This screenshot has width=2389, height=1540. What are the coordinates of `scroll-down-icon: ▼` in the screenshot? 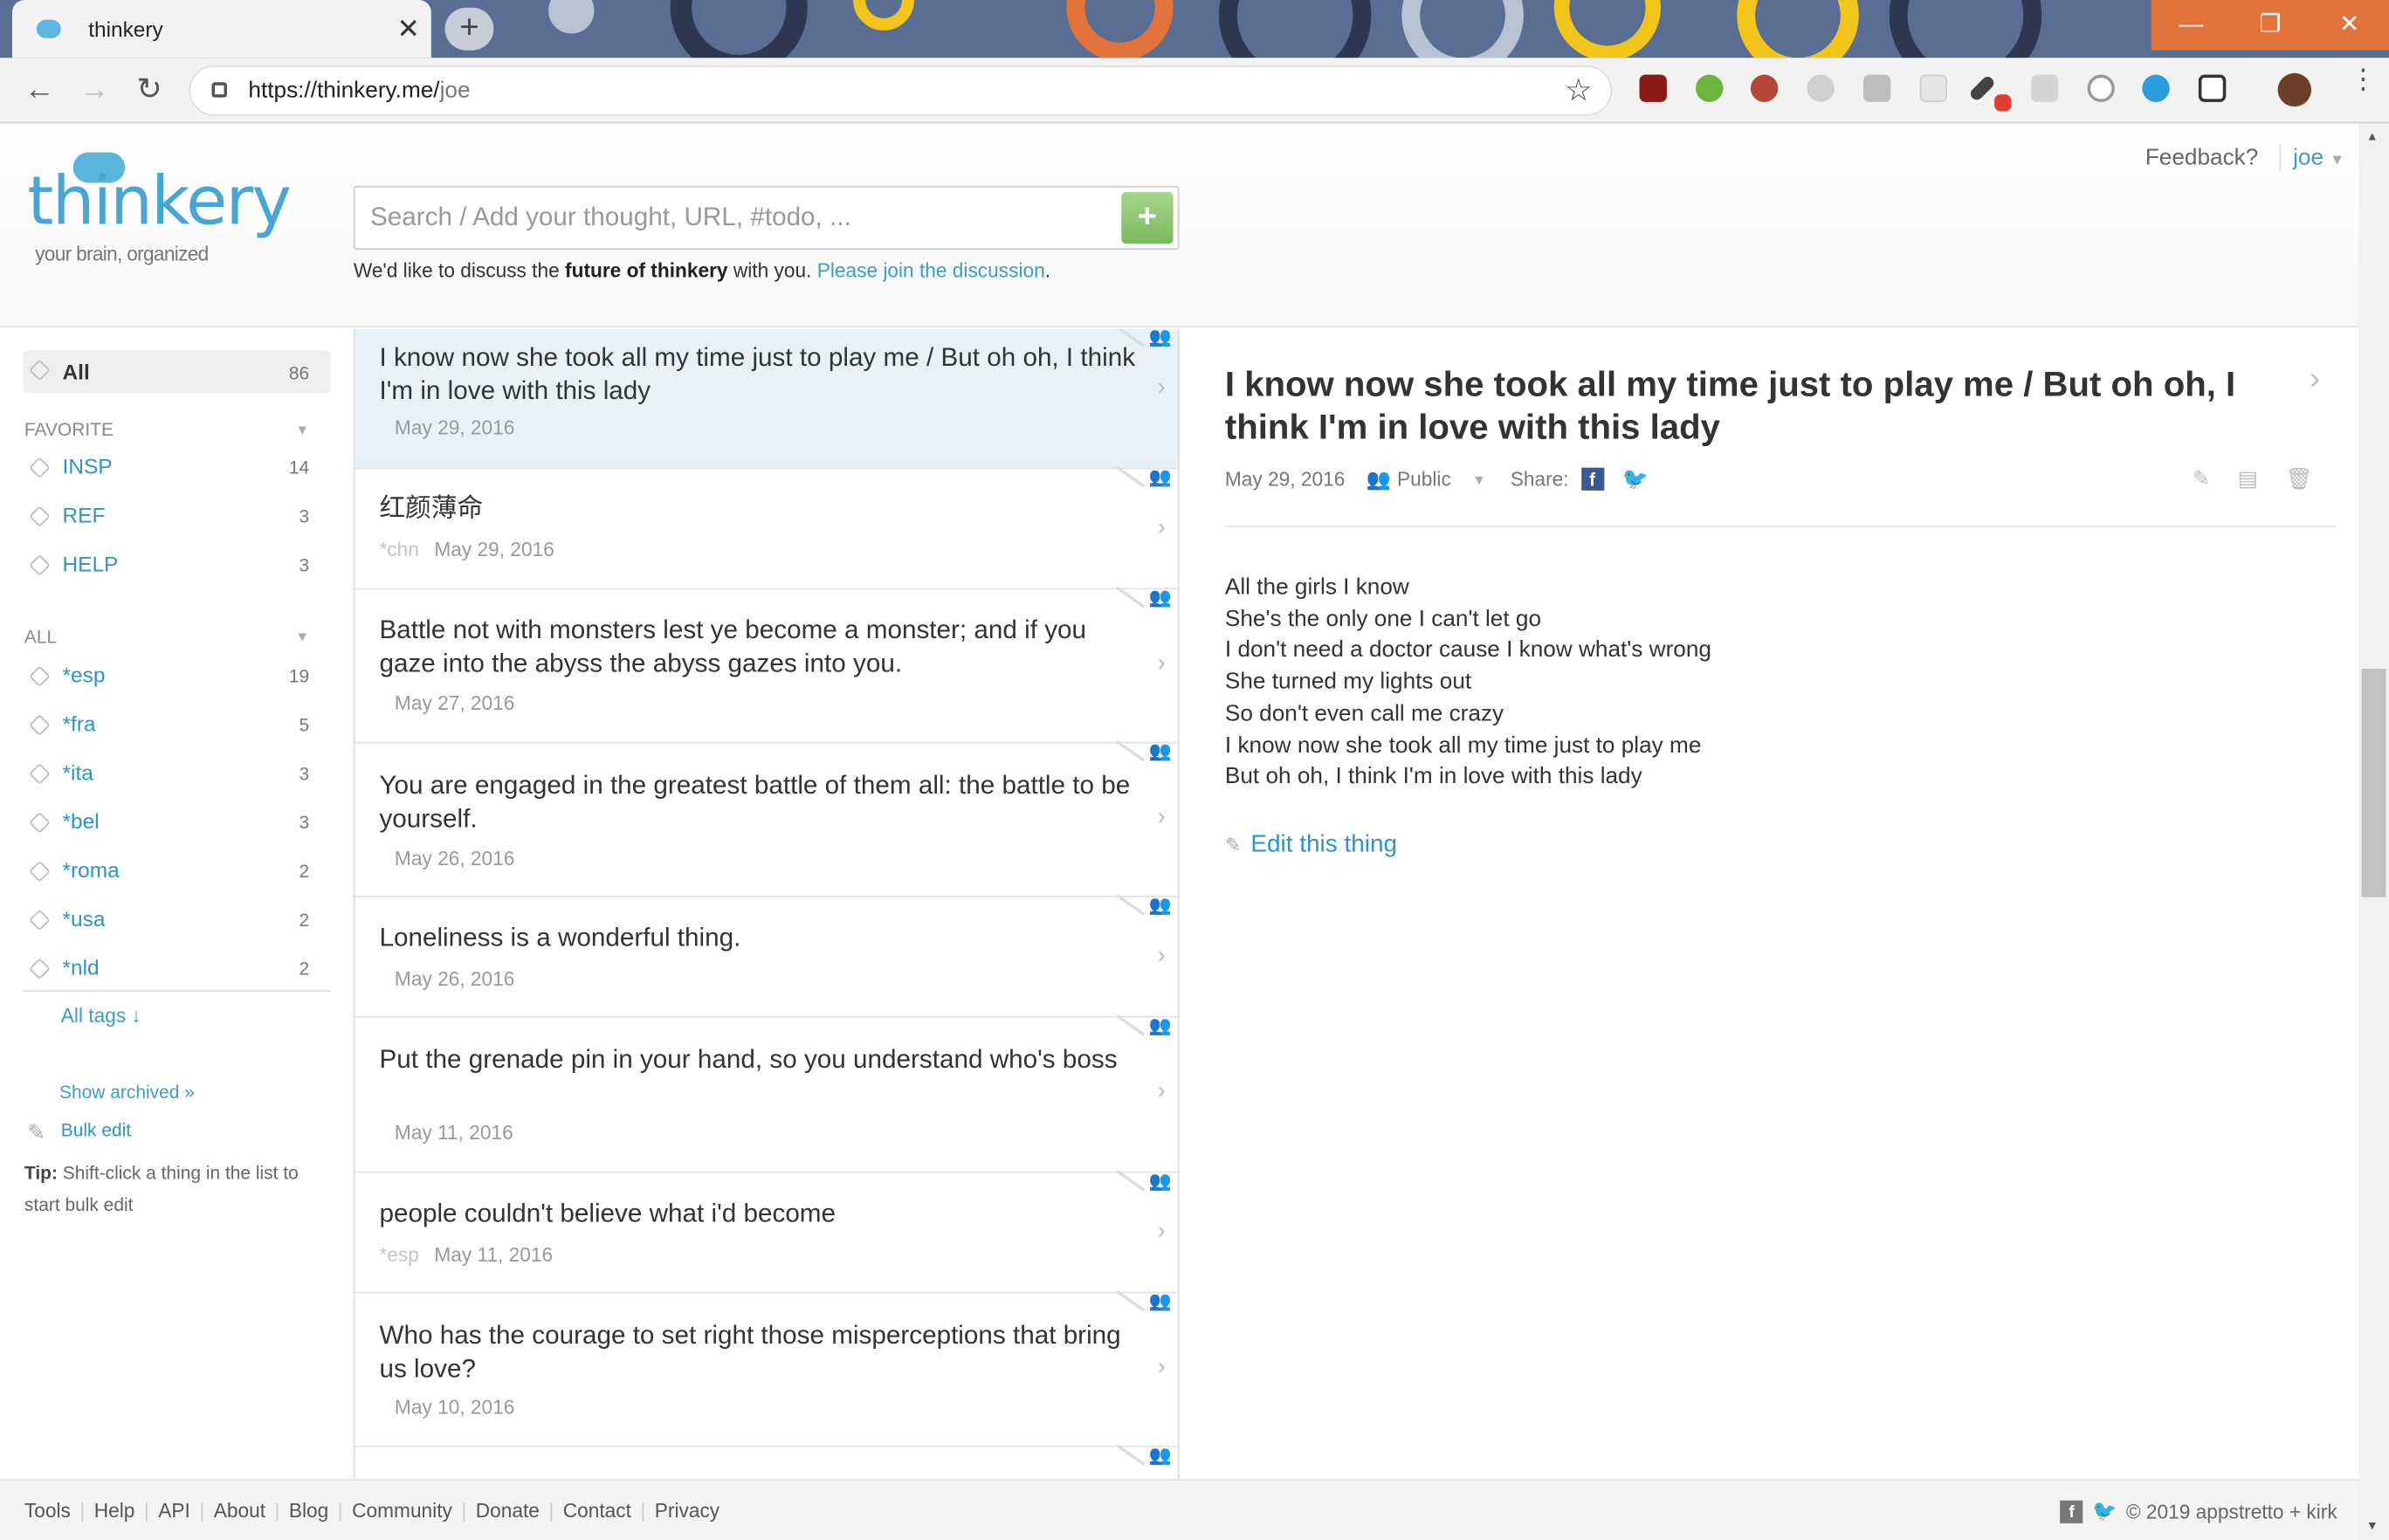 It's located at (2372, 1526).